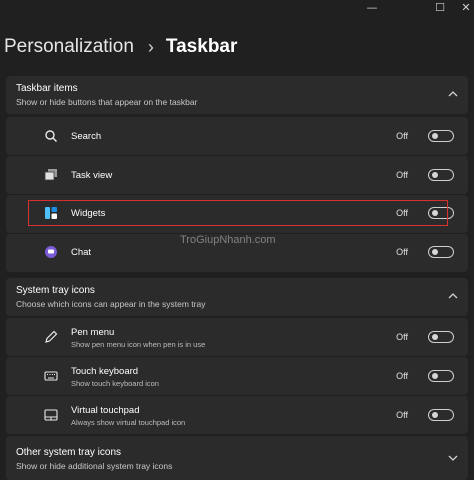  Describe the element at coordinates (441, 252) in the screenshot. I see `chat-toggle` at that location.